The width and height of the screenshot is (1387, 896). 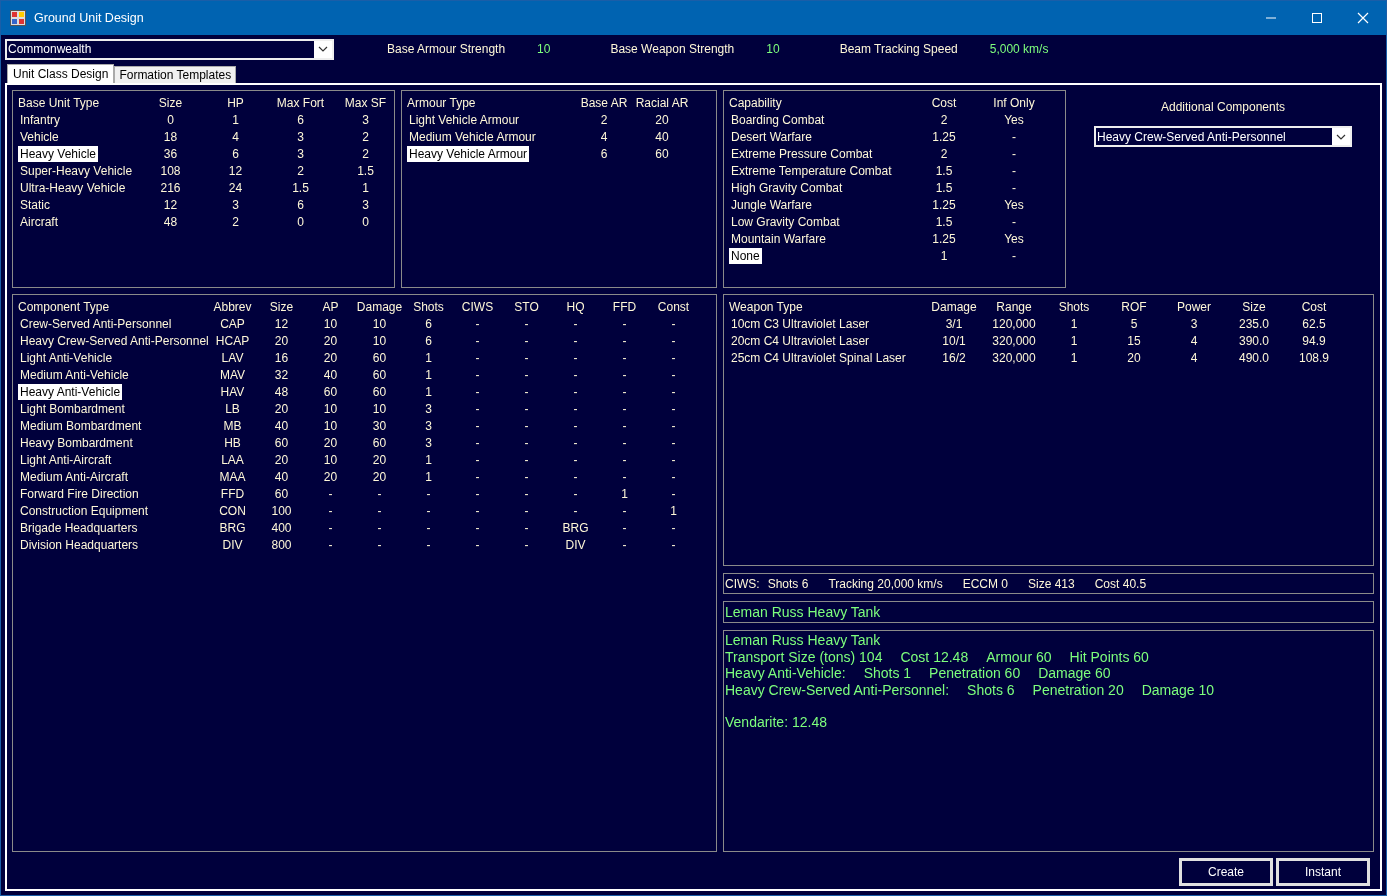 I want to click on additional-components-dropdown: Heavy Crew-Served Anti-Personnel, so click(x=1223, y=136).